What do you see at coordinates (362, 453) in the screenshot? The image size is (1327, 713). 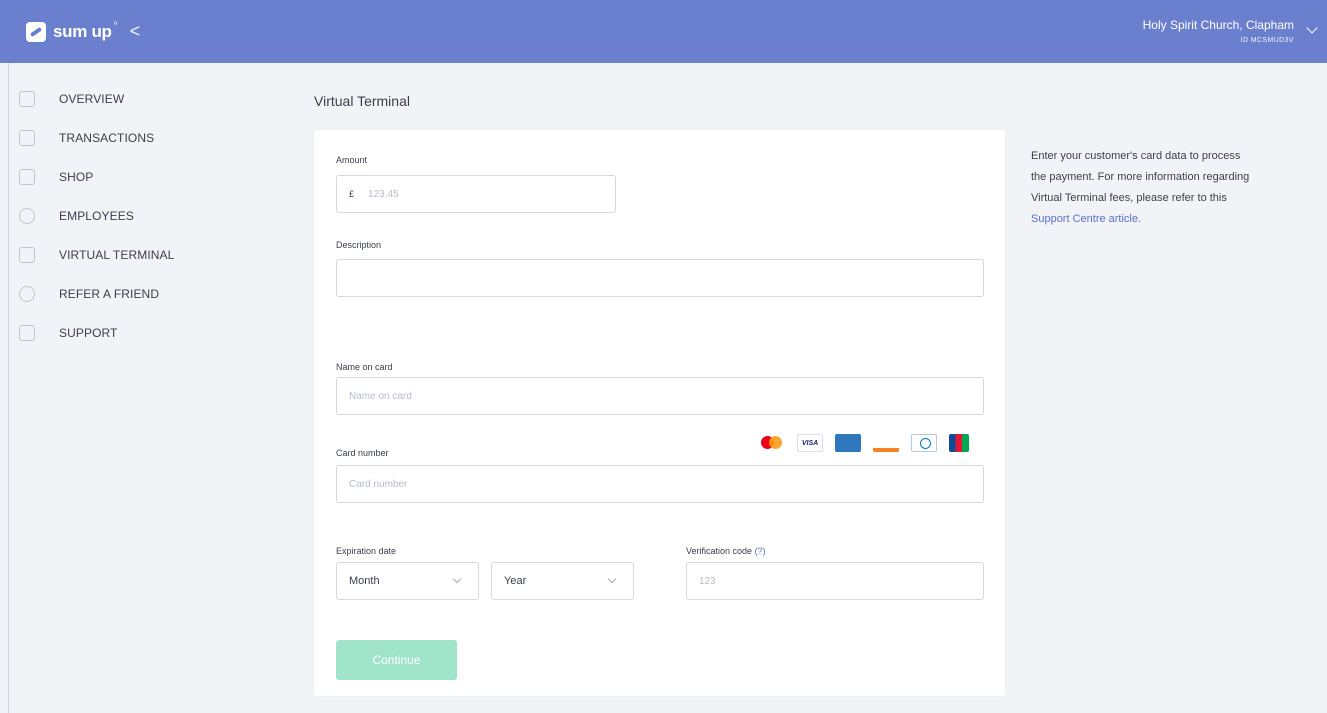 I see `card-number-label: Card number` at bounding box center [362, 453].